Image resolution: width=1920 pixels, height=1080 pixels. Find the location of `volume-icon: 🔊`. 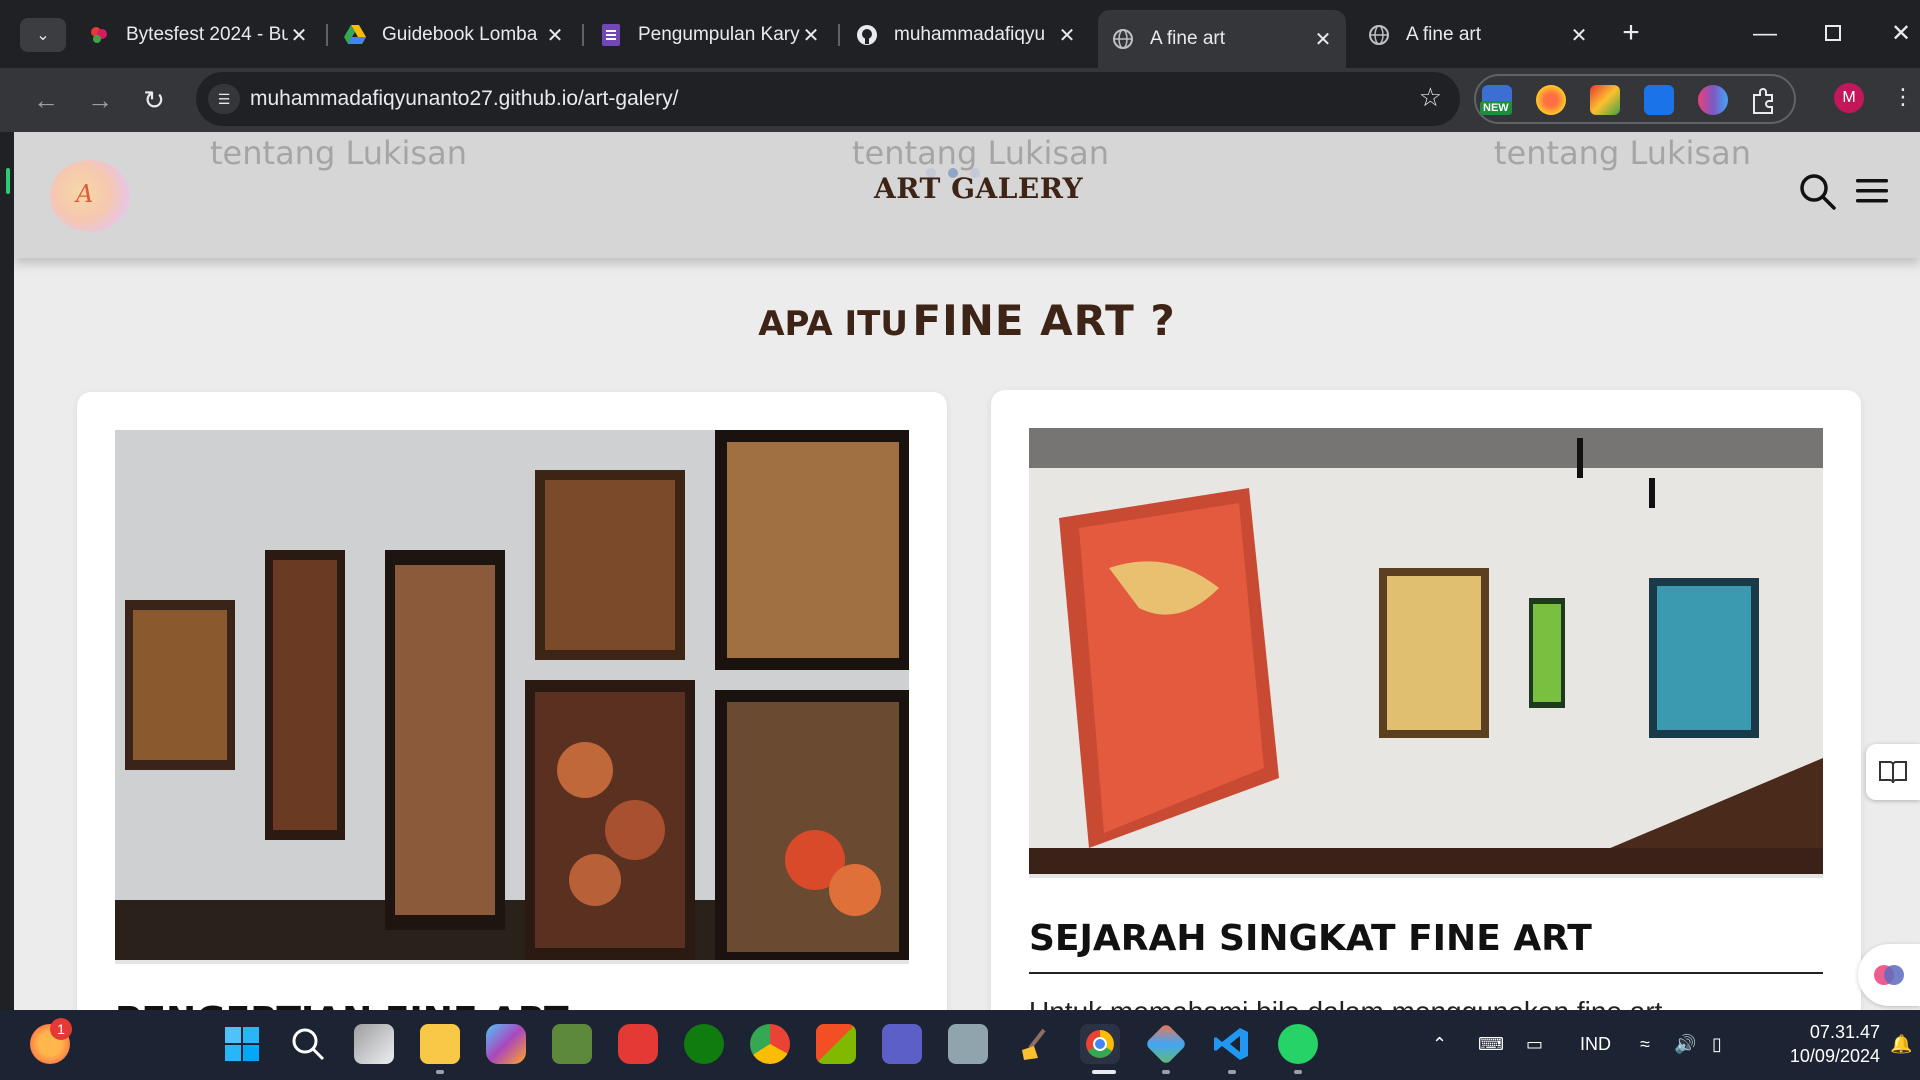

volume-icon: 🔊 is located at coordinates (1685, 1044).